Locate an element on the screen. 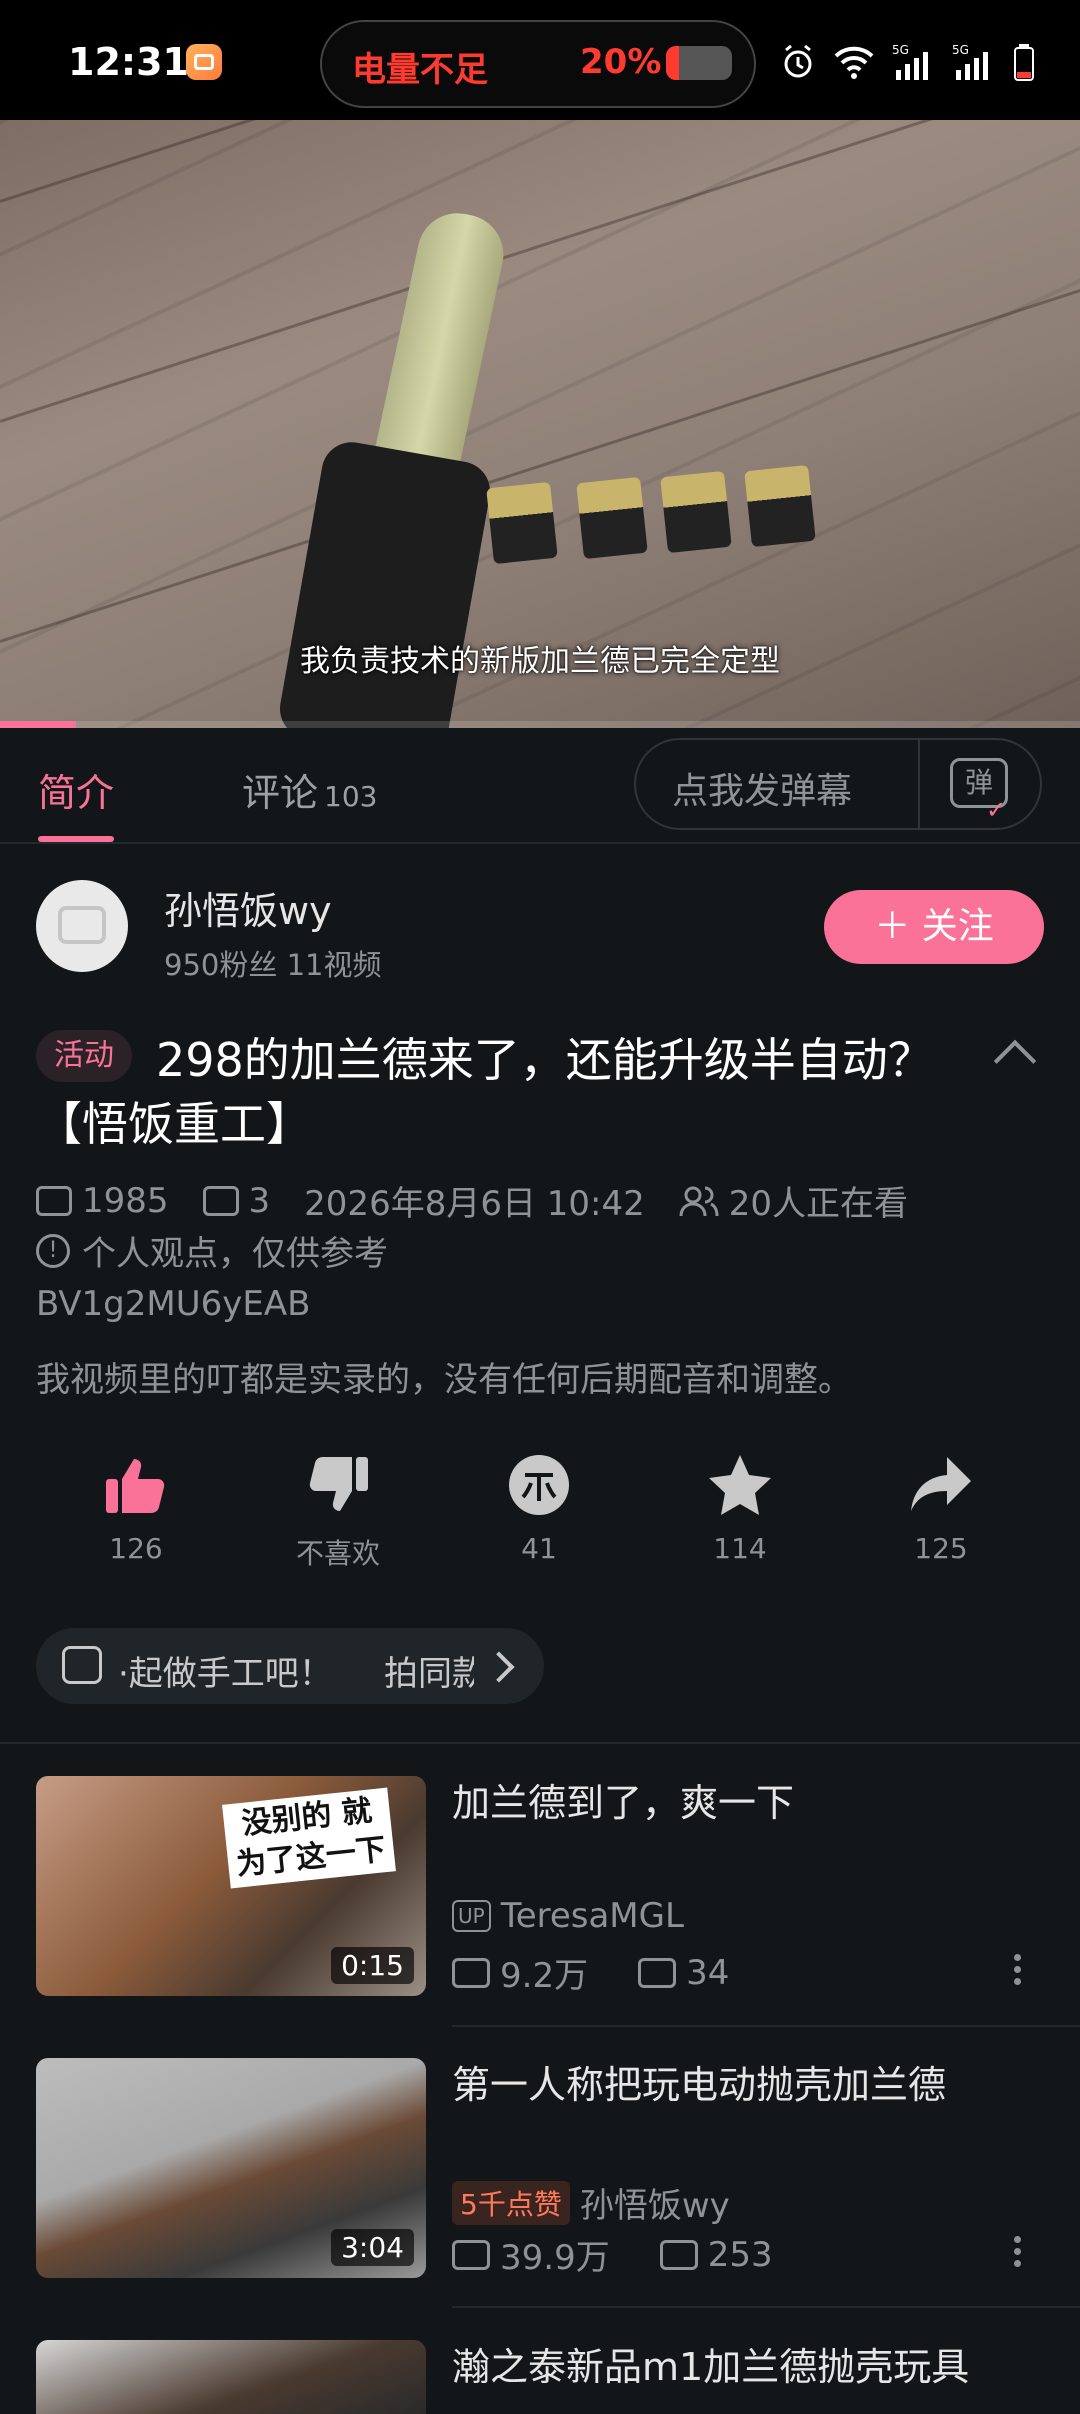 The width and height of the screenshot is (1080, 2414). tab-intro: 简介 is located at coordinates (76, 789).